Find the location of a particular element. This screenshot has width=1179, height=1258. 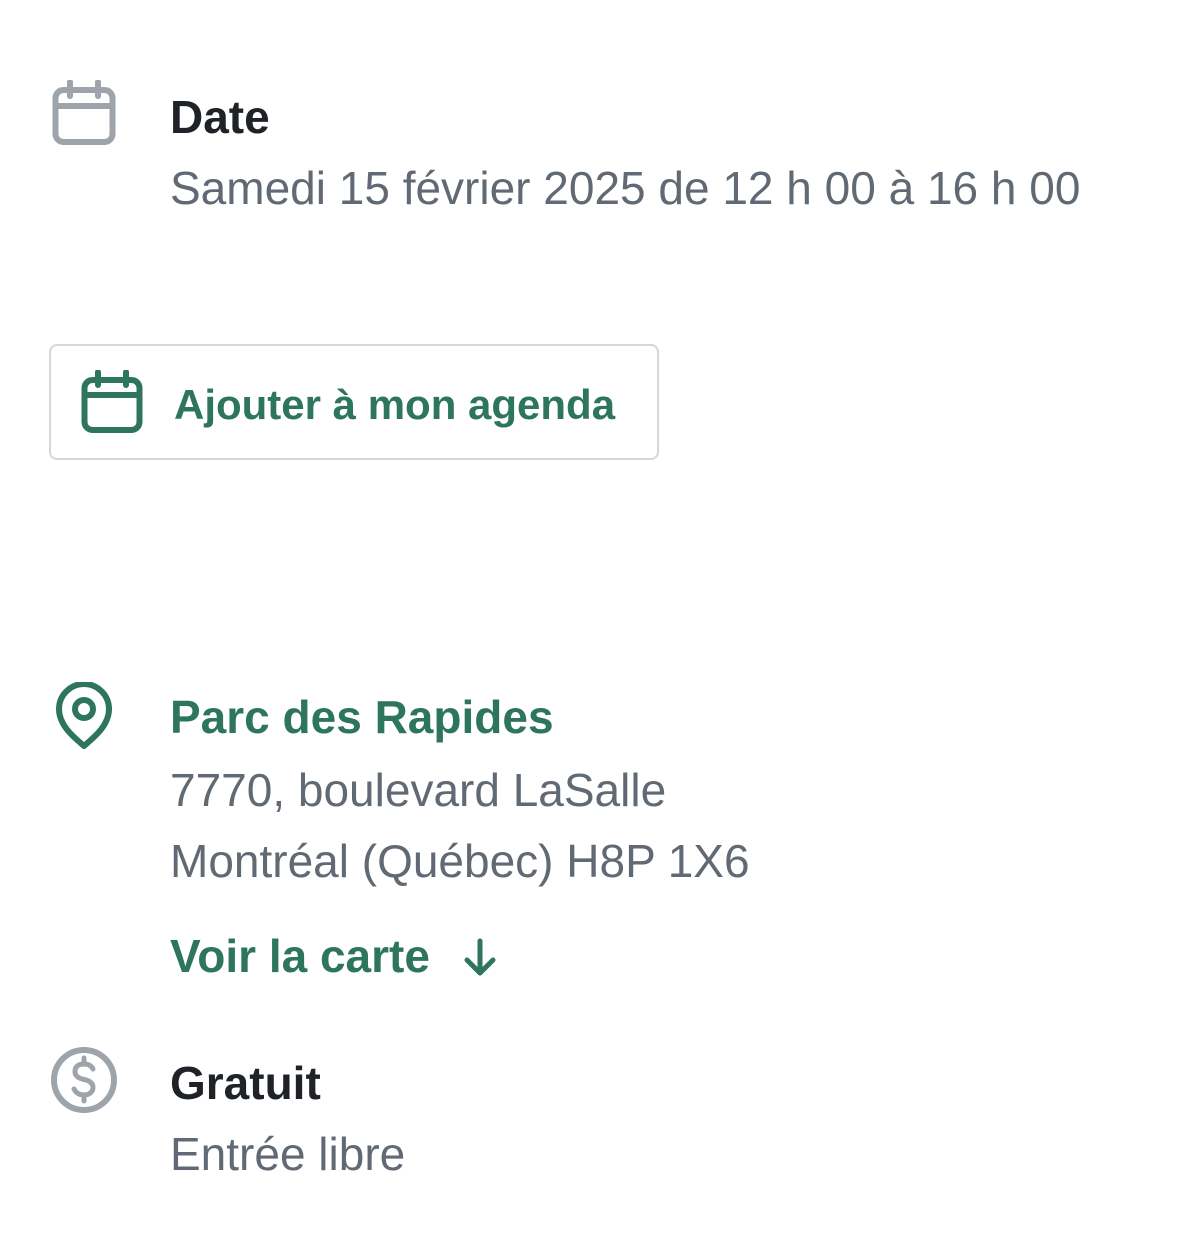

view-map-link: Voir la carte is located at coordinates (334, 957).